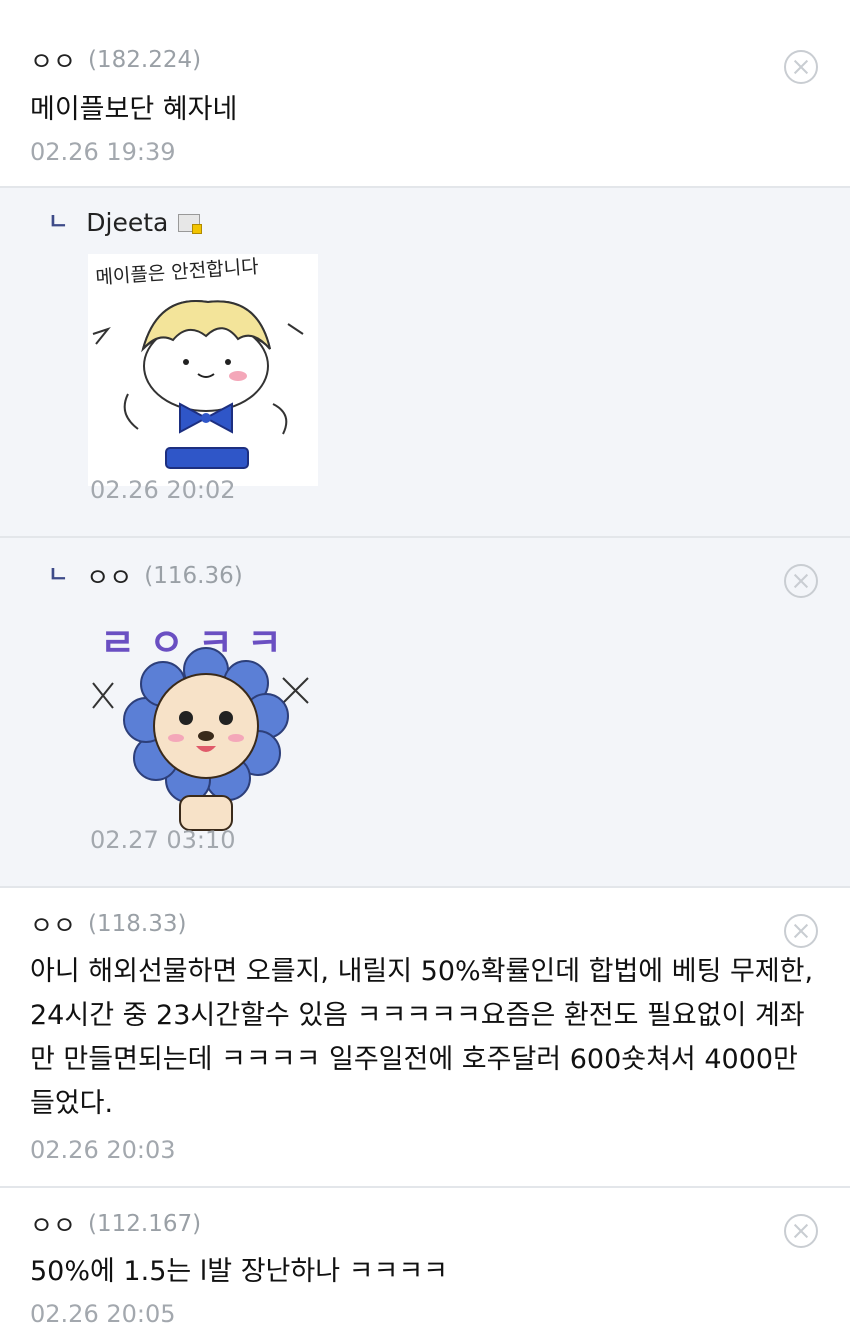 This screenshot has width=850, height=1338. What do you see at coordinates (163, 490) in the screenshot?
I see `comment-date: 02.26 20:02` at bounding box center [163, 490].